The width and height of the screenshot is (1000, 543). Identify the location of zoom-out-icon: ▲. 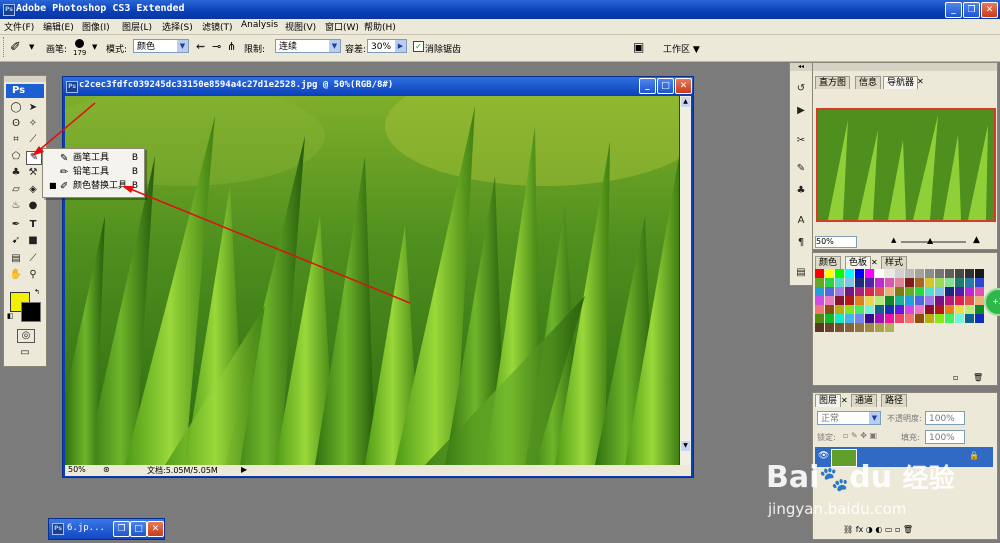
(893, 240).